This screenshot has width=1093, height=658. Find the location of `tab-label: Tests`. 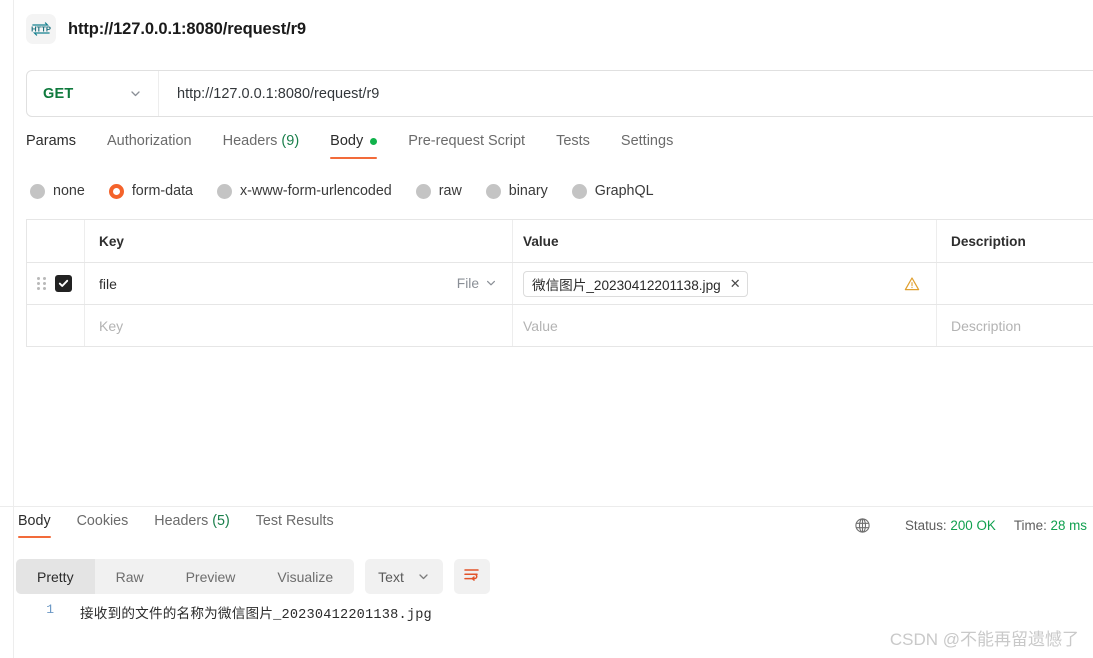

tab-label: Tests is located at coordinates (573, 141).